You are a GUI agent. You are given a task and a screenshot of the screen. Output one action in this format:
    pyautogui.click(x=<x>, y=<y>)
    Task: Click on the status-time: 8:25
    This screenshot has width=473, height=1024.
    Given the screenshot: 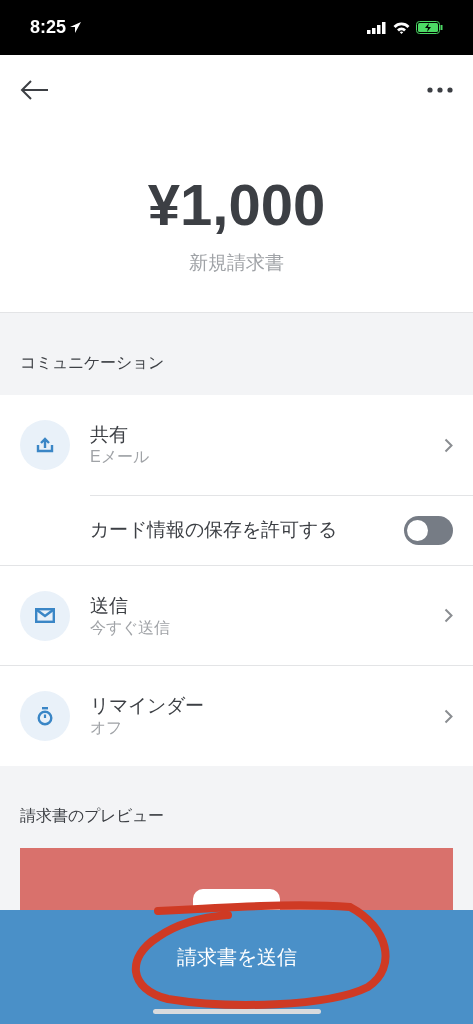 What is the action you would take?
    pyautogui.click(x=48, y=27)
    